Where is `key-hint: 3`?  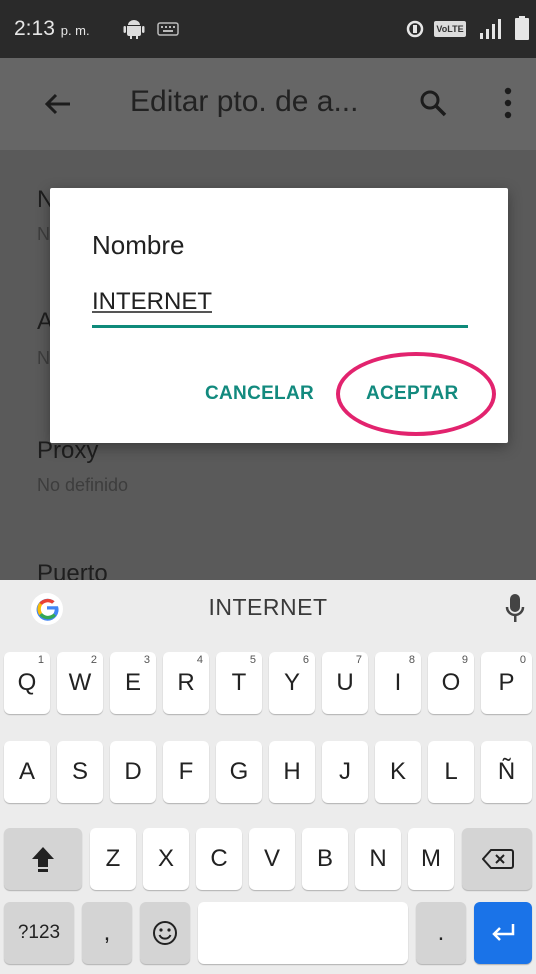
key-hint: 3 is located at coordinates (146, 660).